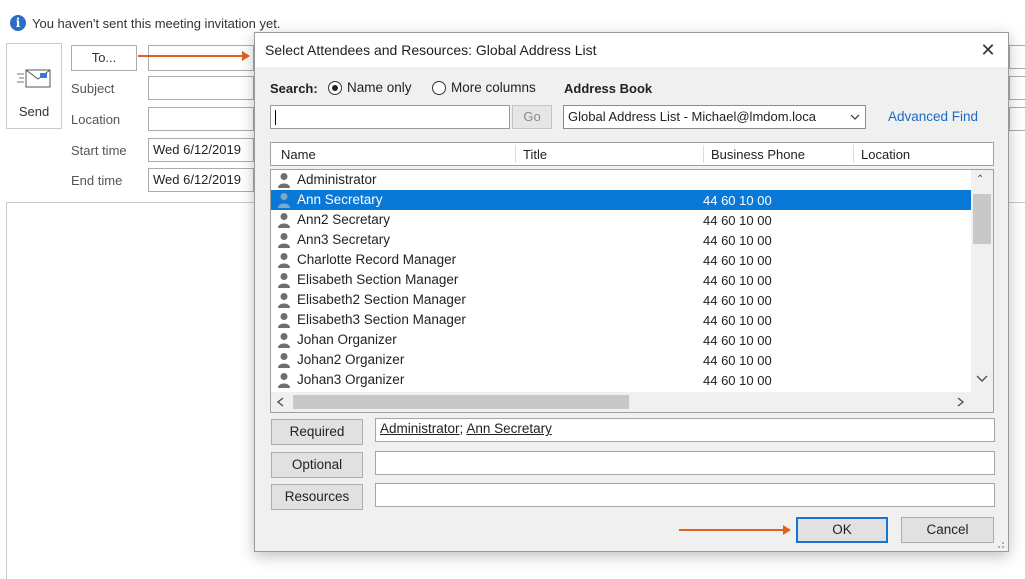 The height and width of the screenshot is (579, 1025). Describe the element at coordinates (980, 179) in the screenshot. I see `scroll-up-icon: ⌃` at that location.